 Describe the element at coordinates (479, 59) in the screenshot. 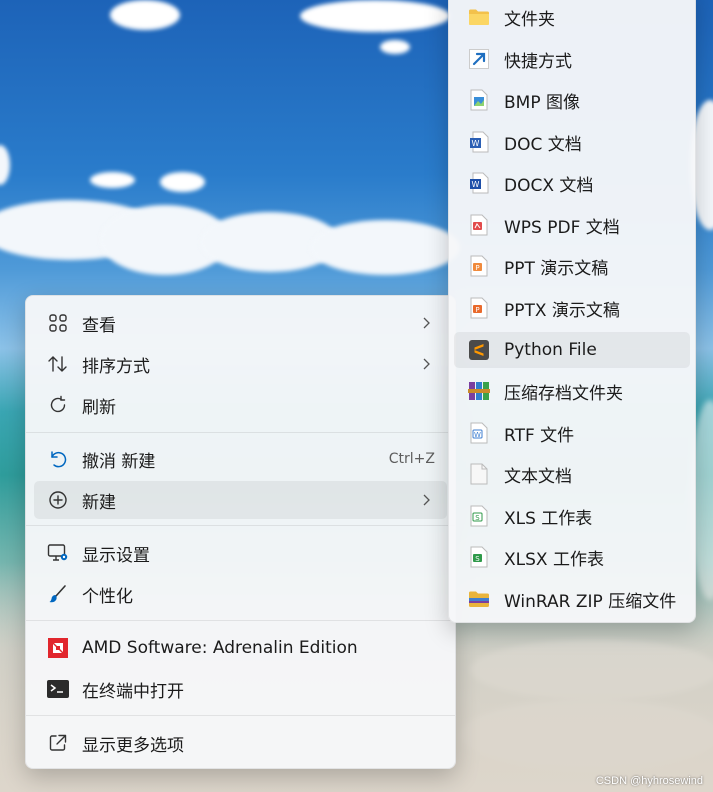

I see `shortcut-arrow-icon` at that location.